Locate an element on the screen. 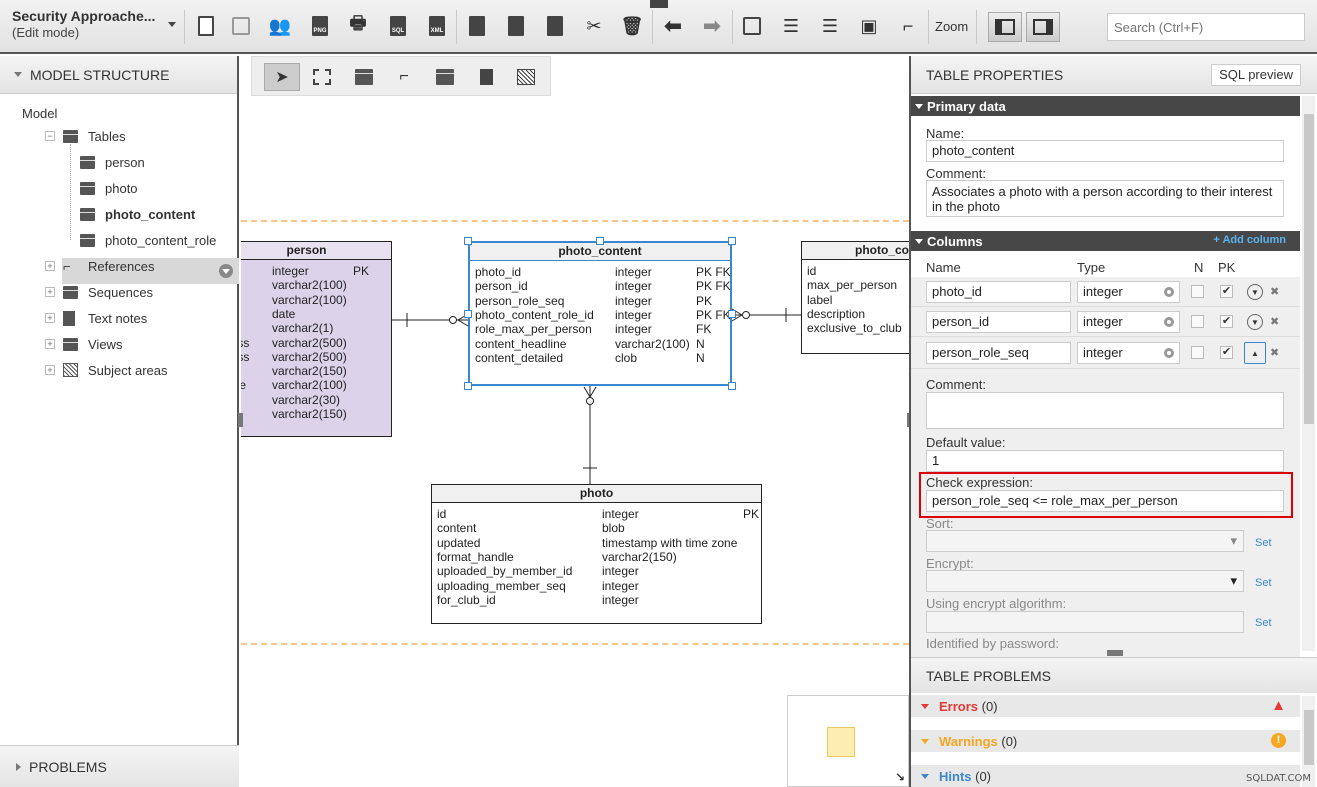 This screenshot has height=787, width=1317. search-input is located at coordinates (1206, 27).